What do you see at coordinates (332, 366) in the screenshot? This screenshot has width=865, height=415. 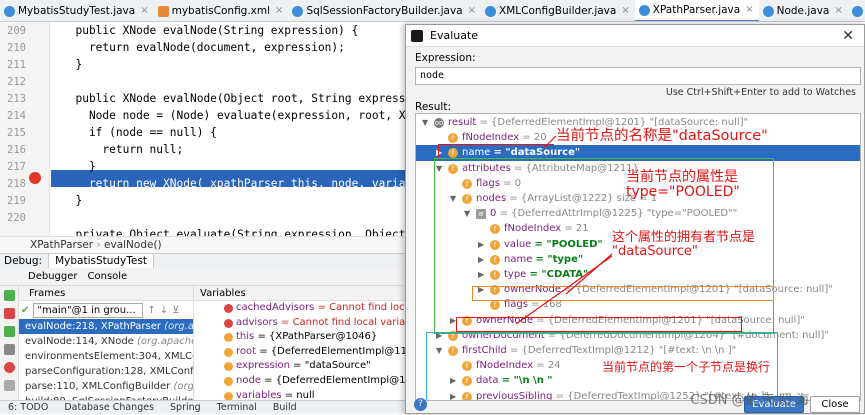 I see `variable-value: = "dataSource"` at bounding box center [332, 366].